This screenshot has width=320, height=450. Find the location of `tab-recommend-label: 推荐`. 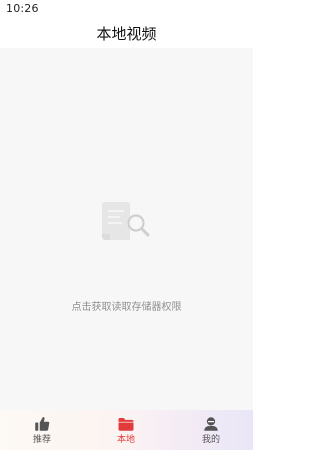

tab-recommend-label: 推荐 is located at coordinates (41, 440).